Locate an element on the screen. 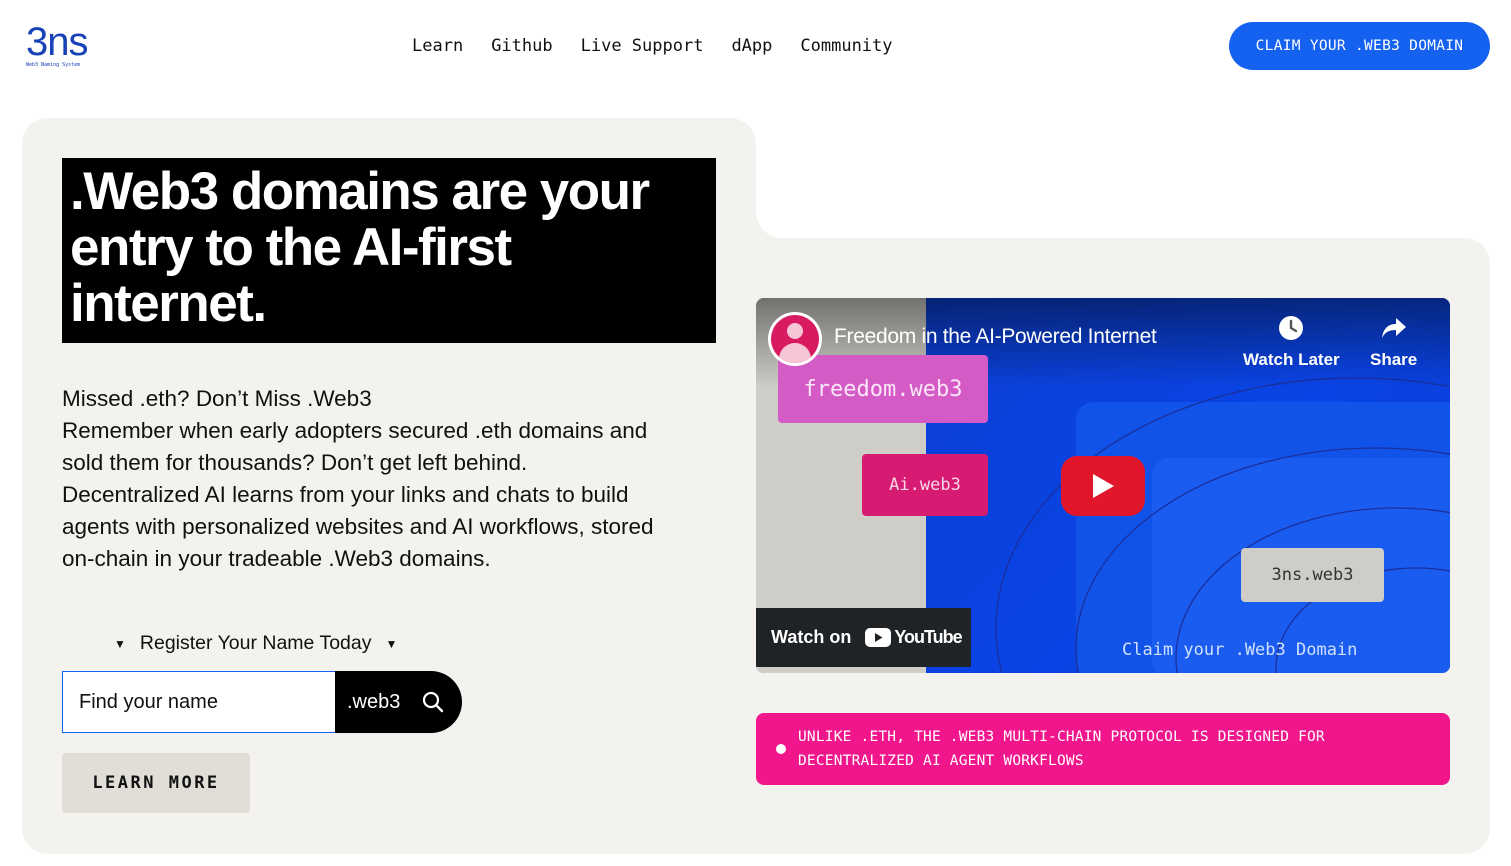 The image size is (1511, 866). learn-more-button: LEARN MORE is located at coordinates (156, 783).